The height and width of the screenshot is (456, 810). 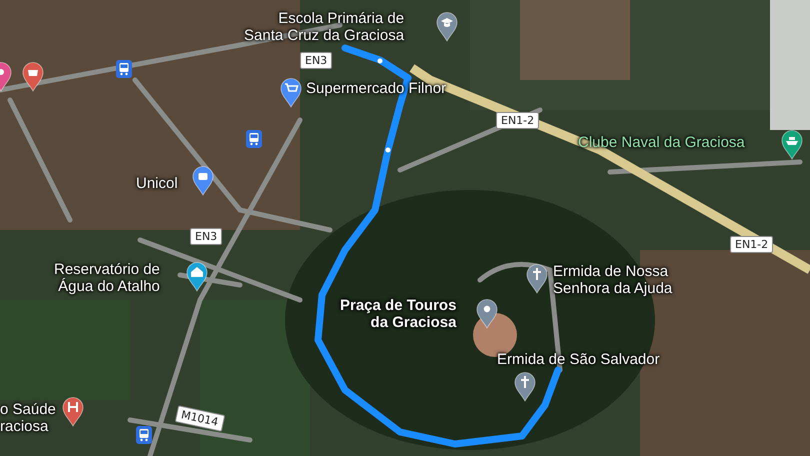 I want to click on place-label: o Saúde raciosa, so click(x=28, y=418).